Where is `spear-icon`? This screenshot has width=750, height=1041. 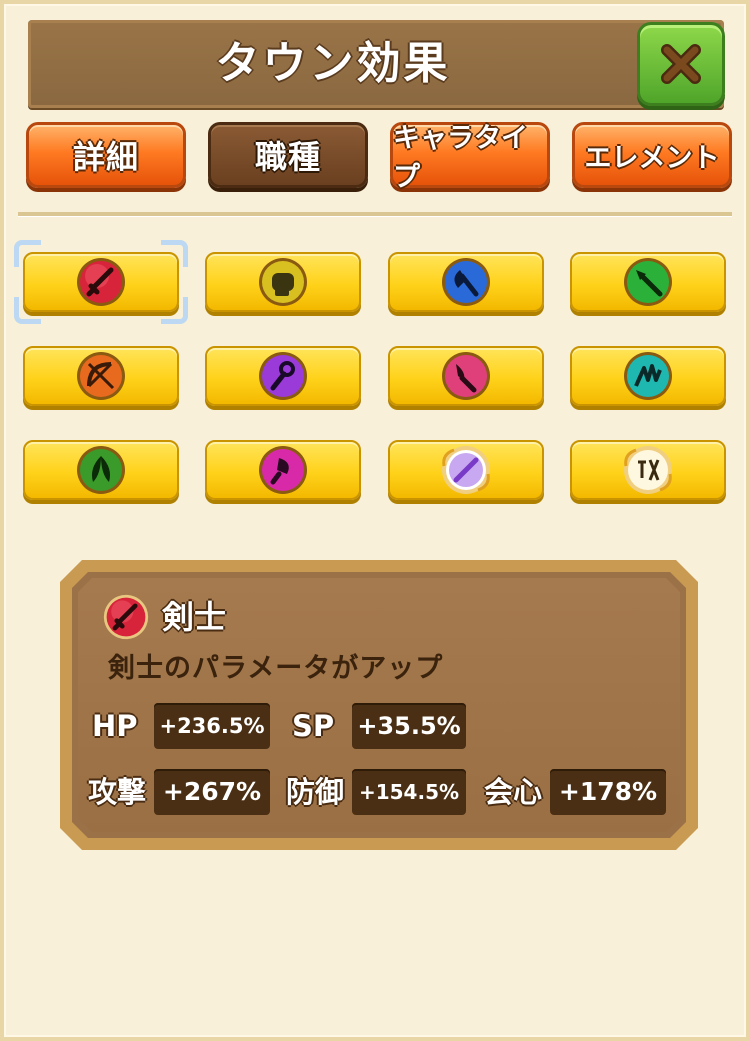 spear-icon is located at coordinates (648, 282).